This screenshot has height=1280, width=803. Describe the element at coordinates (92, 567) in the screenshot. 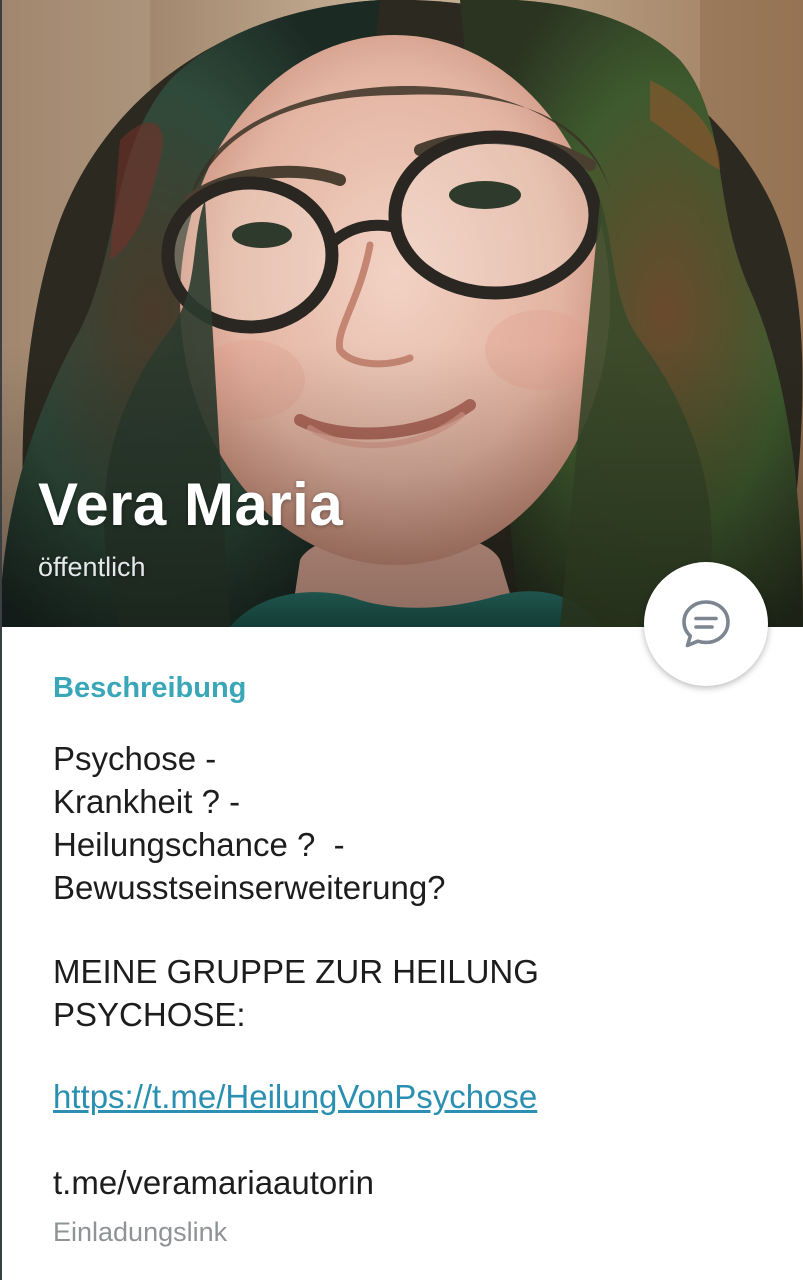

I see `profile-status: öffentlich` at that location.